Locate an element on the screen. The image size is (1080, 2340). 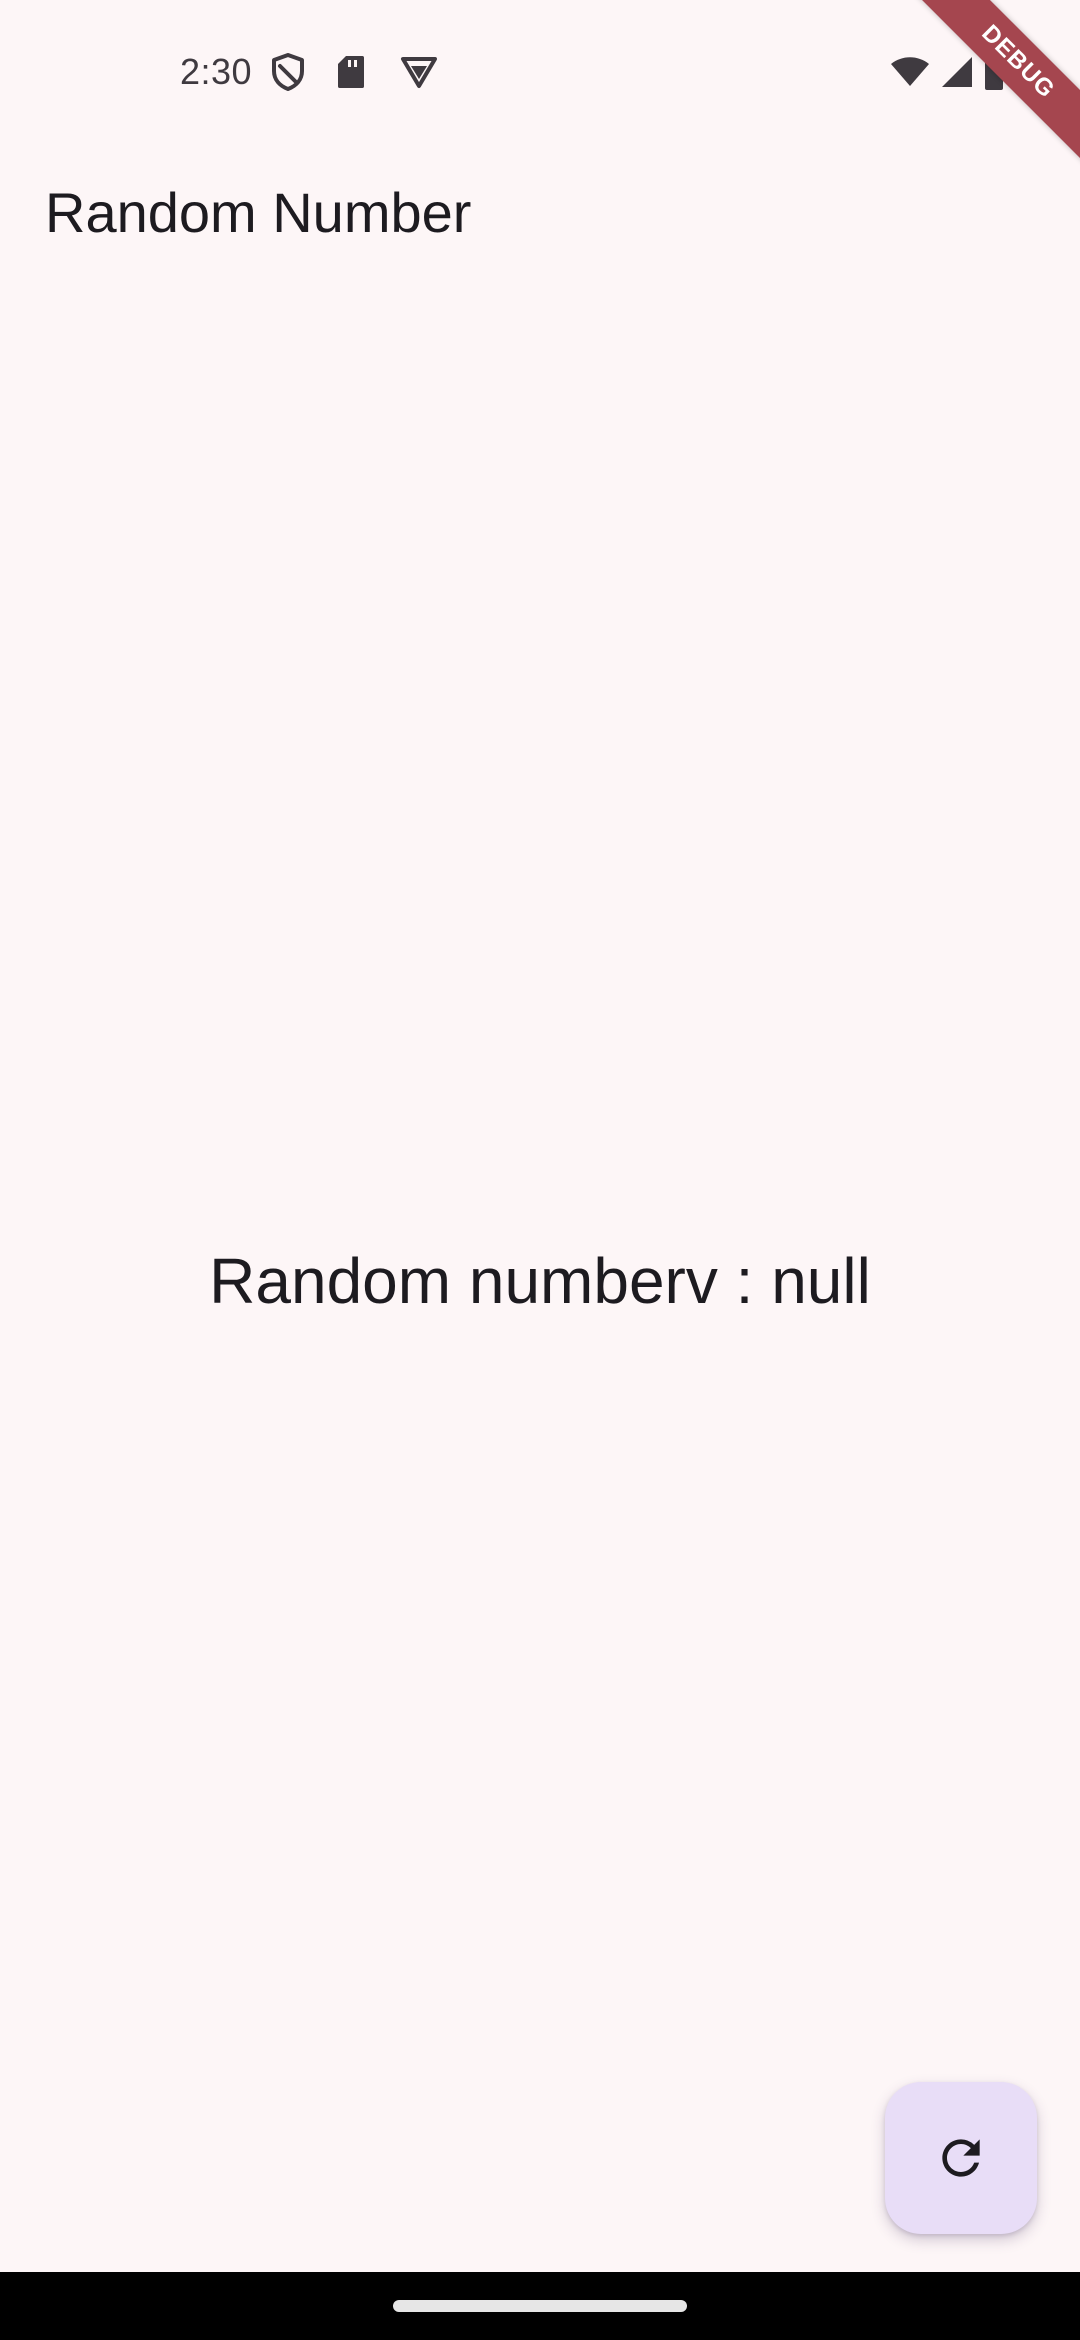
refresh-button is located at coordinates (961, 2158).